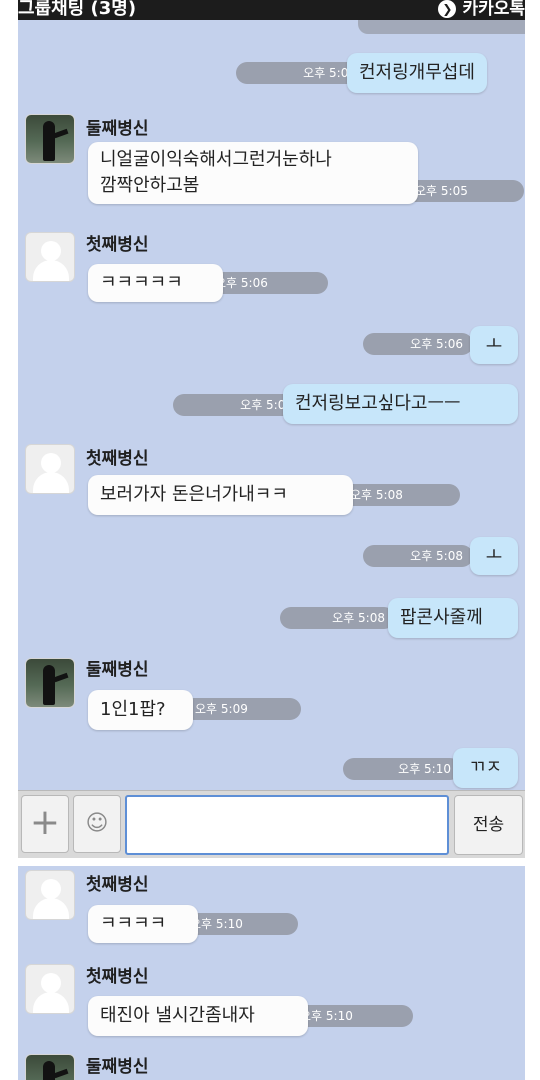  What do you see at coordinates (447, 9) in the screenshot?
I see `chevron-right-icon: ❯` at bounding box center [447, 9].